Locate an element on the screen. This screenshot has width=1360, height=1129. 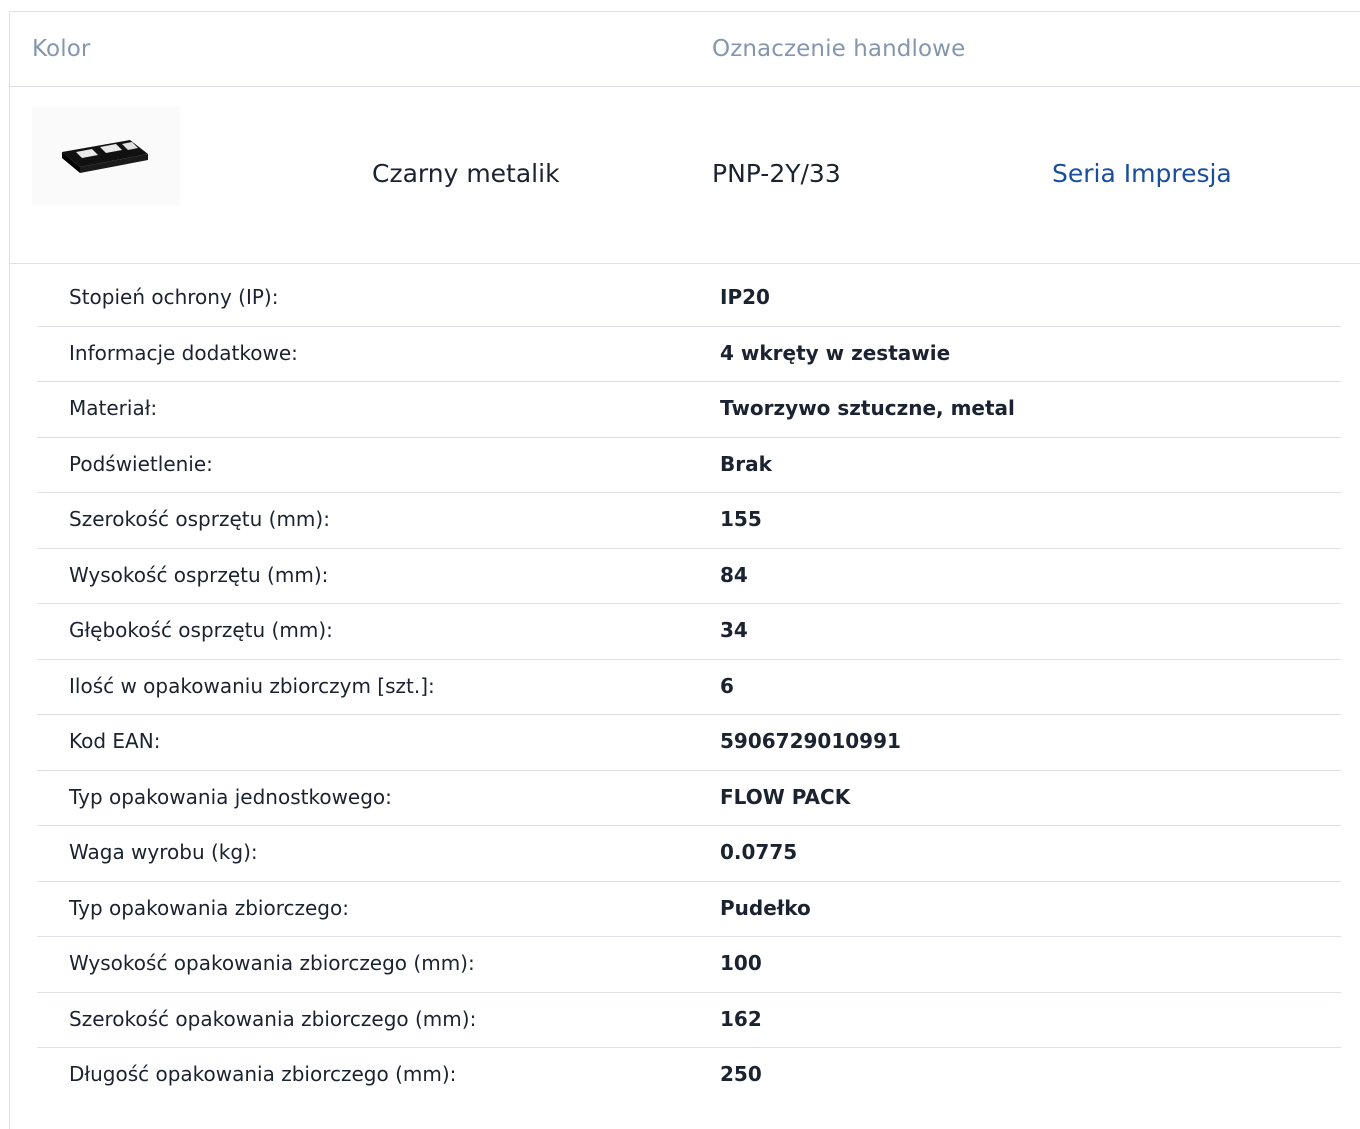
spec-value: Tworzywo sztuczne, metal is located at coordinates (867, 408).